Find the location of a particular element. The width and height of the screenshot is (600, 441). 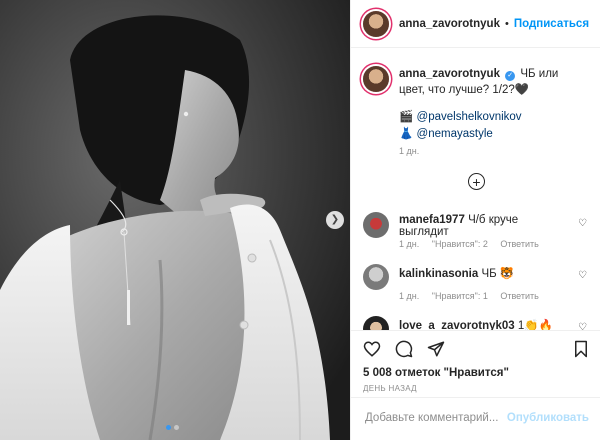

bookmark-icon is located at coordinates (581, 349).